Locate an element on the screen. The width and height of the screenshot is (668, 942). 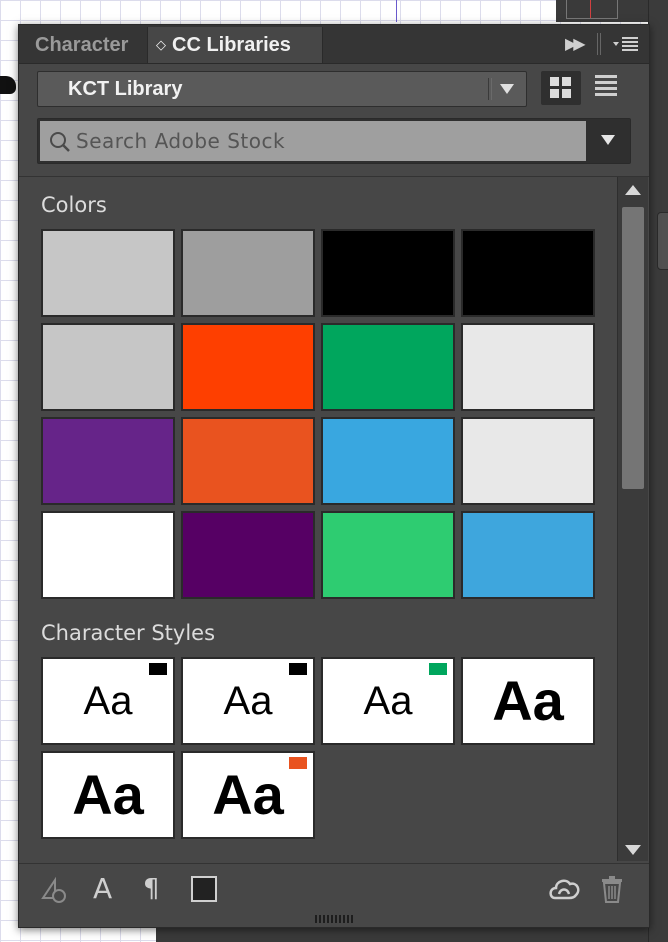
chevron-down-icon is located at coordinates (507, 89).